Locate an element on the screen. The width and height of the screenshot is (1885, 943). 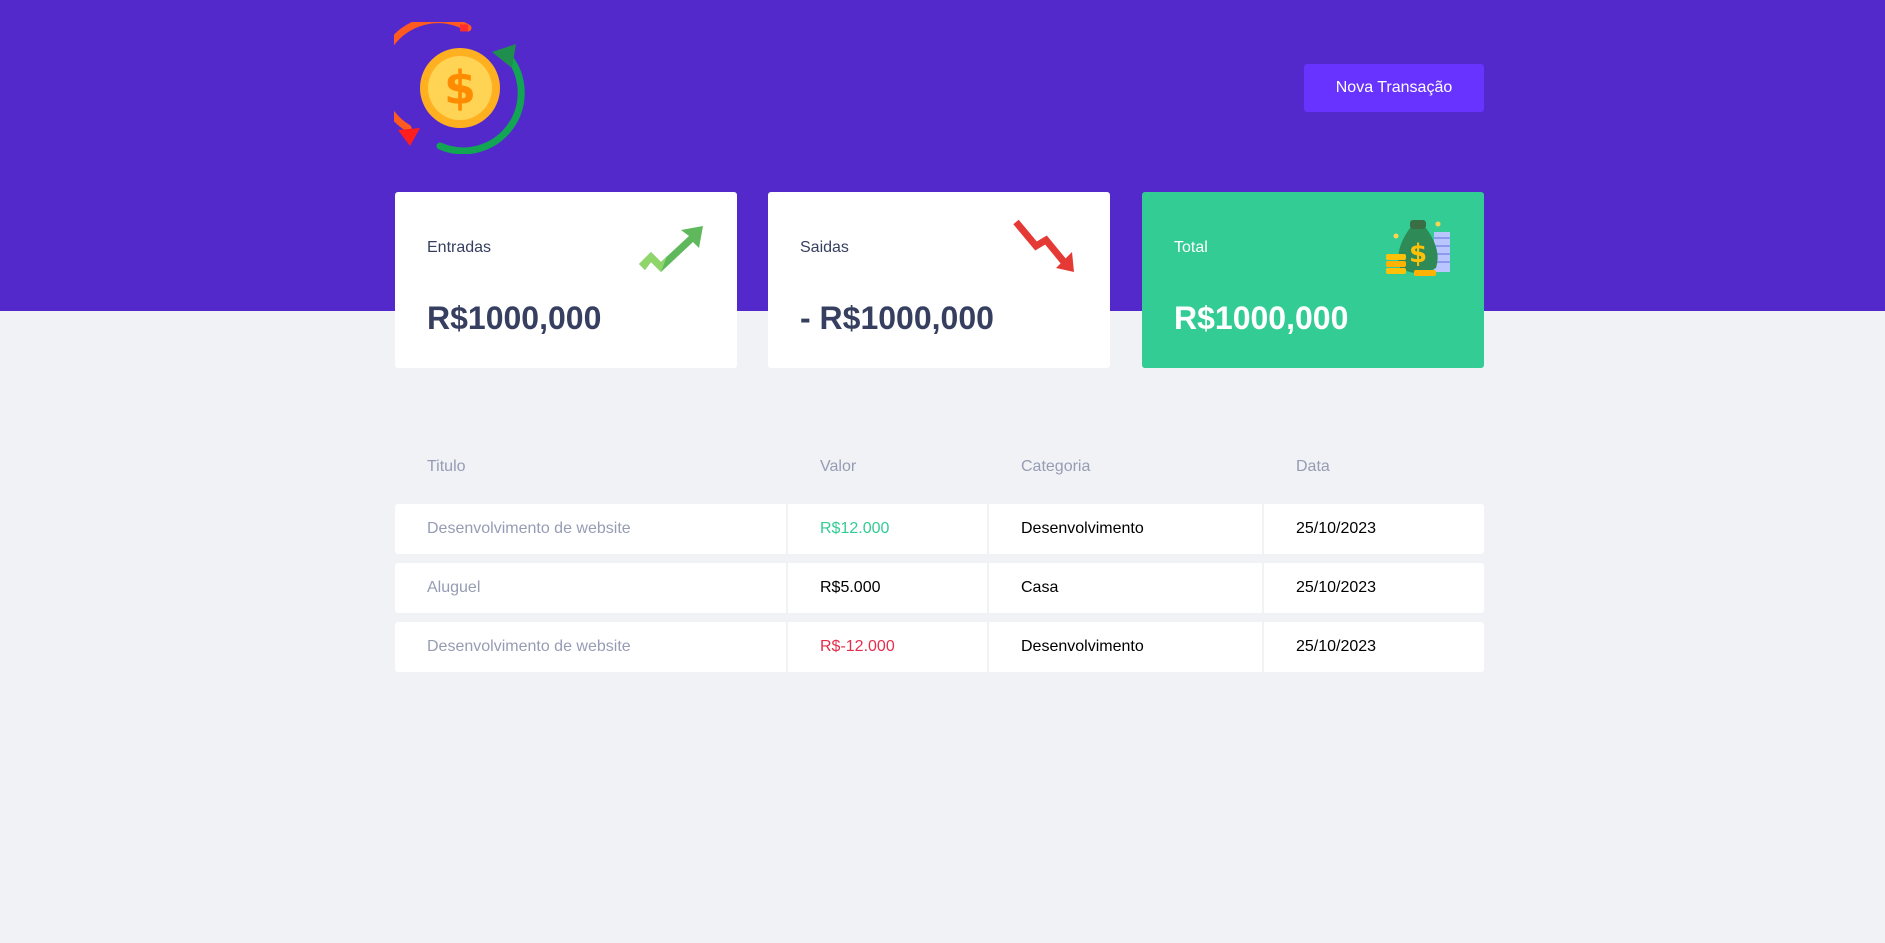
trending-up-arrow-icon is located at coordinates (672, 244).